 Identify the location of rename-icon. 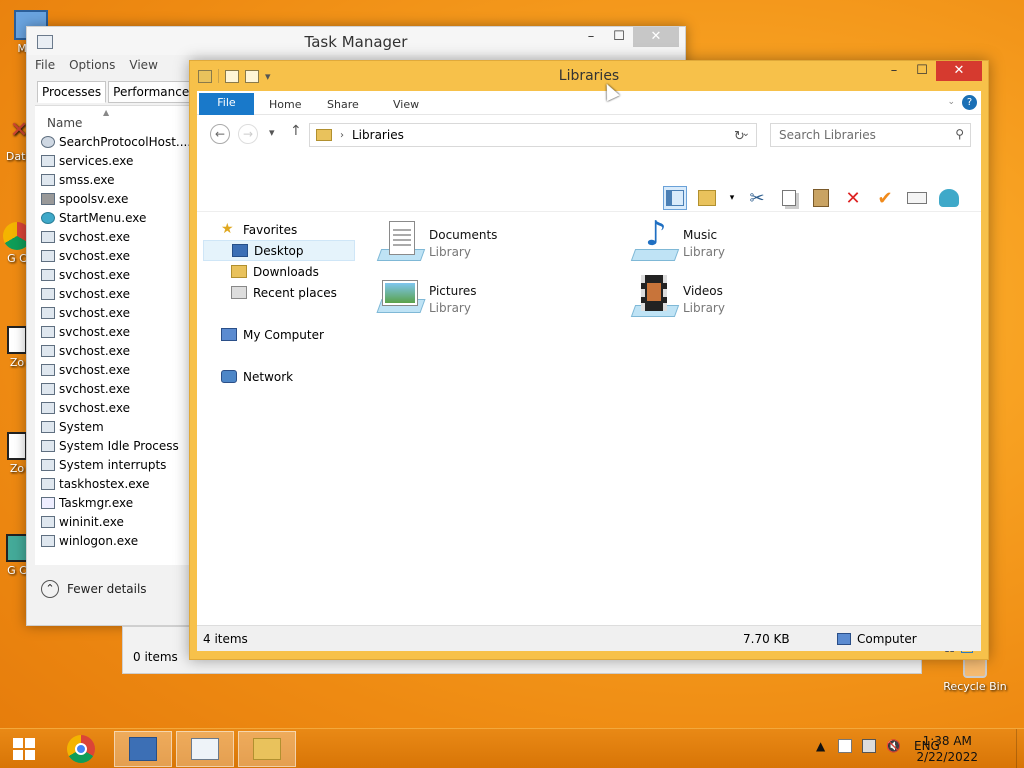
(917, 198).